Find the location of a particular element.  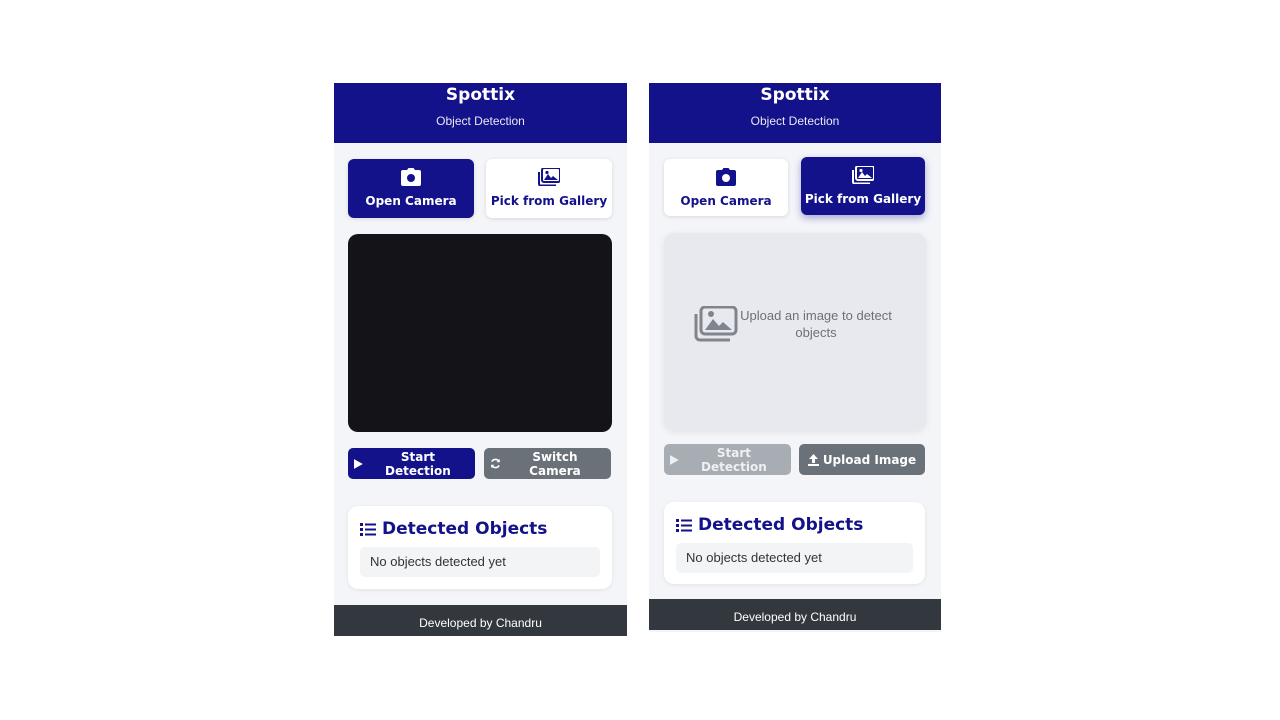

upload-icon is located at coordinates (813, 459).